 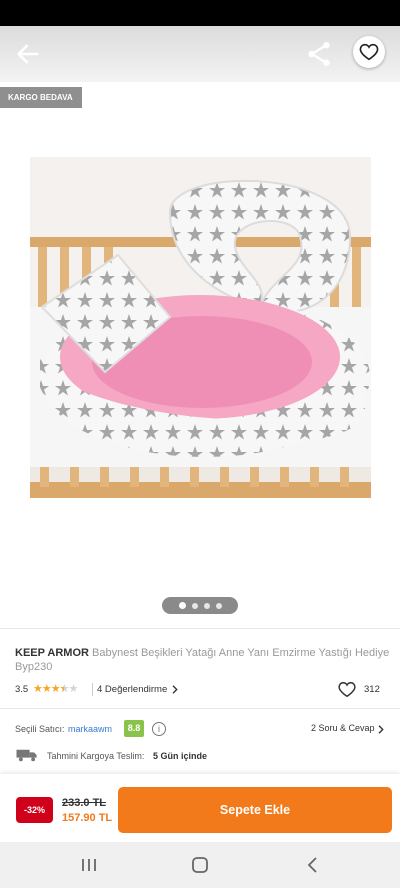 I want to click on favorite-button, so click(x=369, y=52).